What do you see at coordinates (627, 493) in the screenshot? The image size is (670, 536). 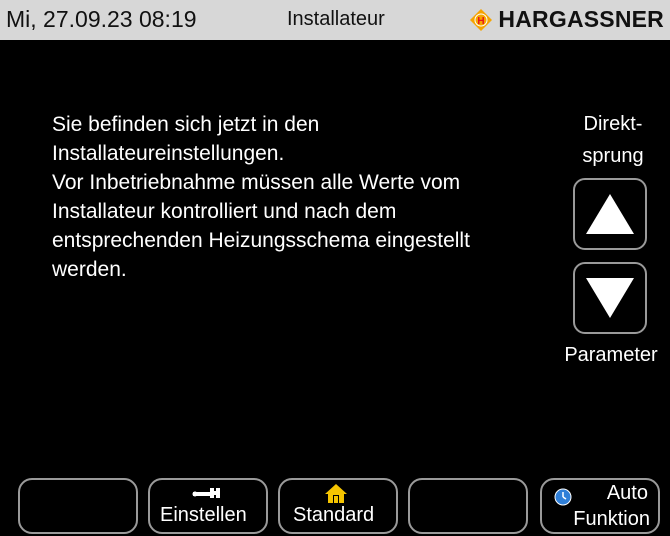 I see `auto-label: Auto` at bounding box center [627, 493].